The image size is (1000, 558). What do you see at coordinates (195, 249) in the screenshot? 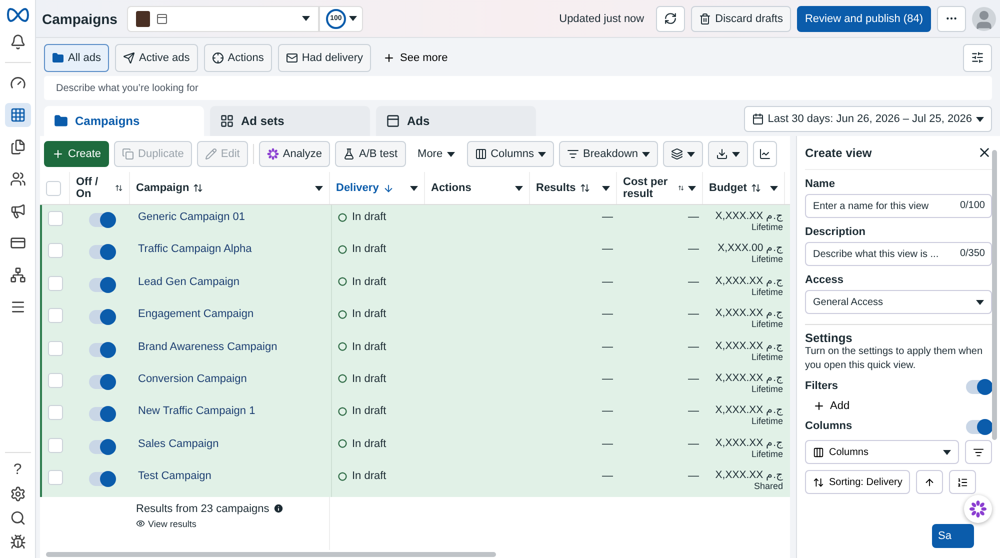
I see `campaign-name: Traffic Campaign Alpha` at bounding box center [195, 249].